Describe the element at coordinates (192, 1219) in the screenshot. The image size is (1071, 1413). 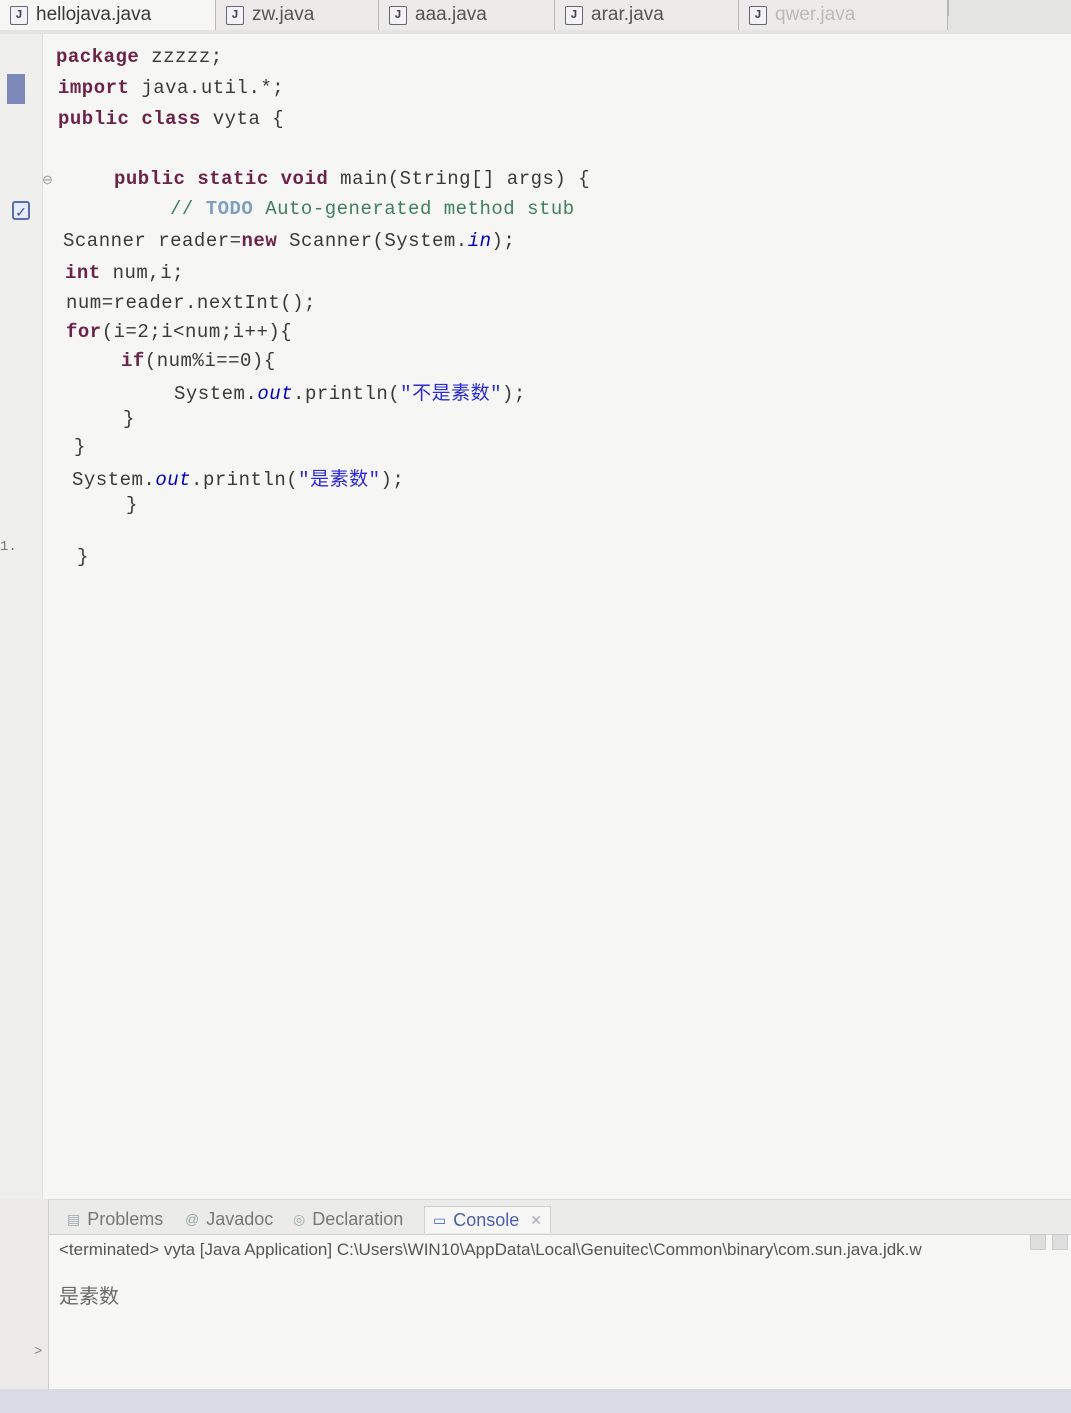
I see `at-icon: @` at that location.